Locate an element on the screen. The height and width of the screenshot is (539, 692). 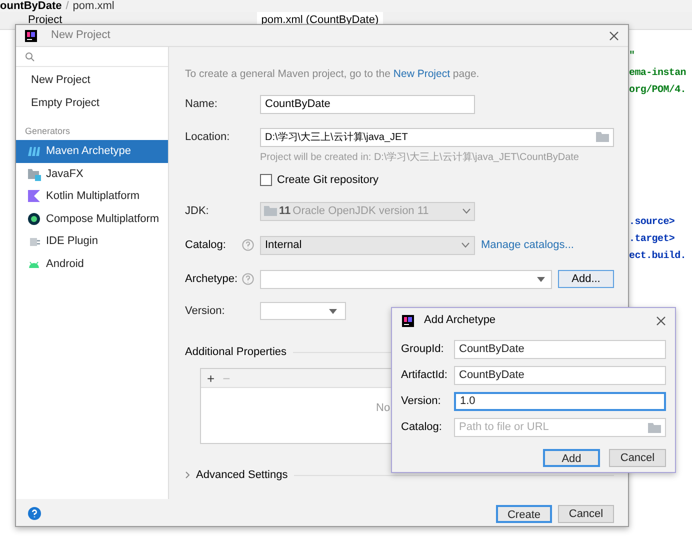
kotlin-icon is located at coordinates (34, 196).